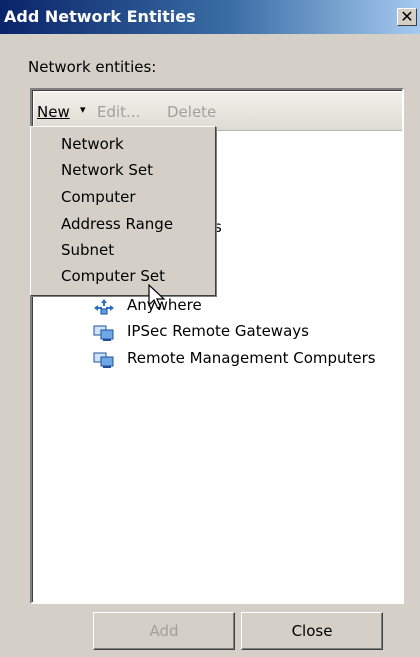  Describe the element at coordinates (407, 17) in the screenshot. I see `close-icon: ✕` at that location.